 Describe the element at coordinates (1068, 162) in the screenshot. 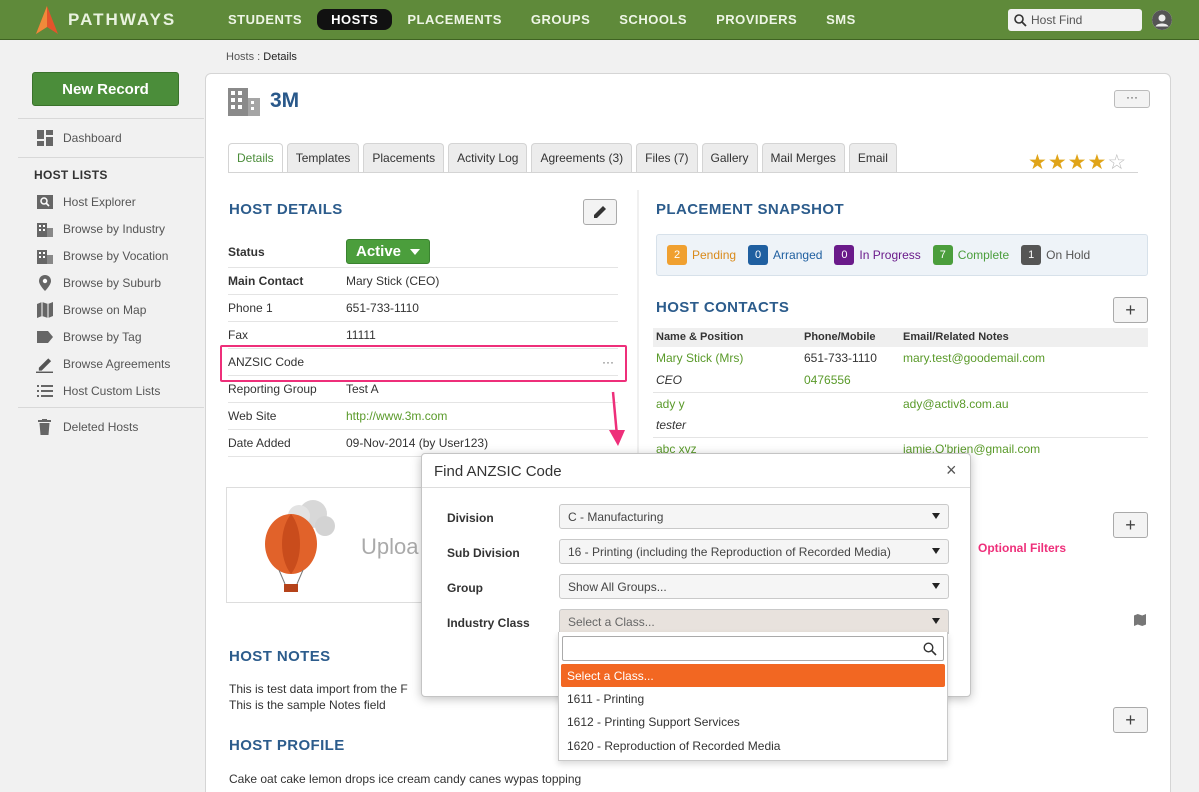

I see `filled-stars-icon: ★★★★` at that location.